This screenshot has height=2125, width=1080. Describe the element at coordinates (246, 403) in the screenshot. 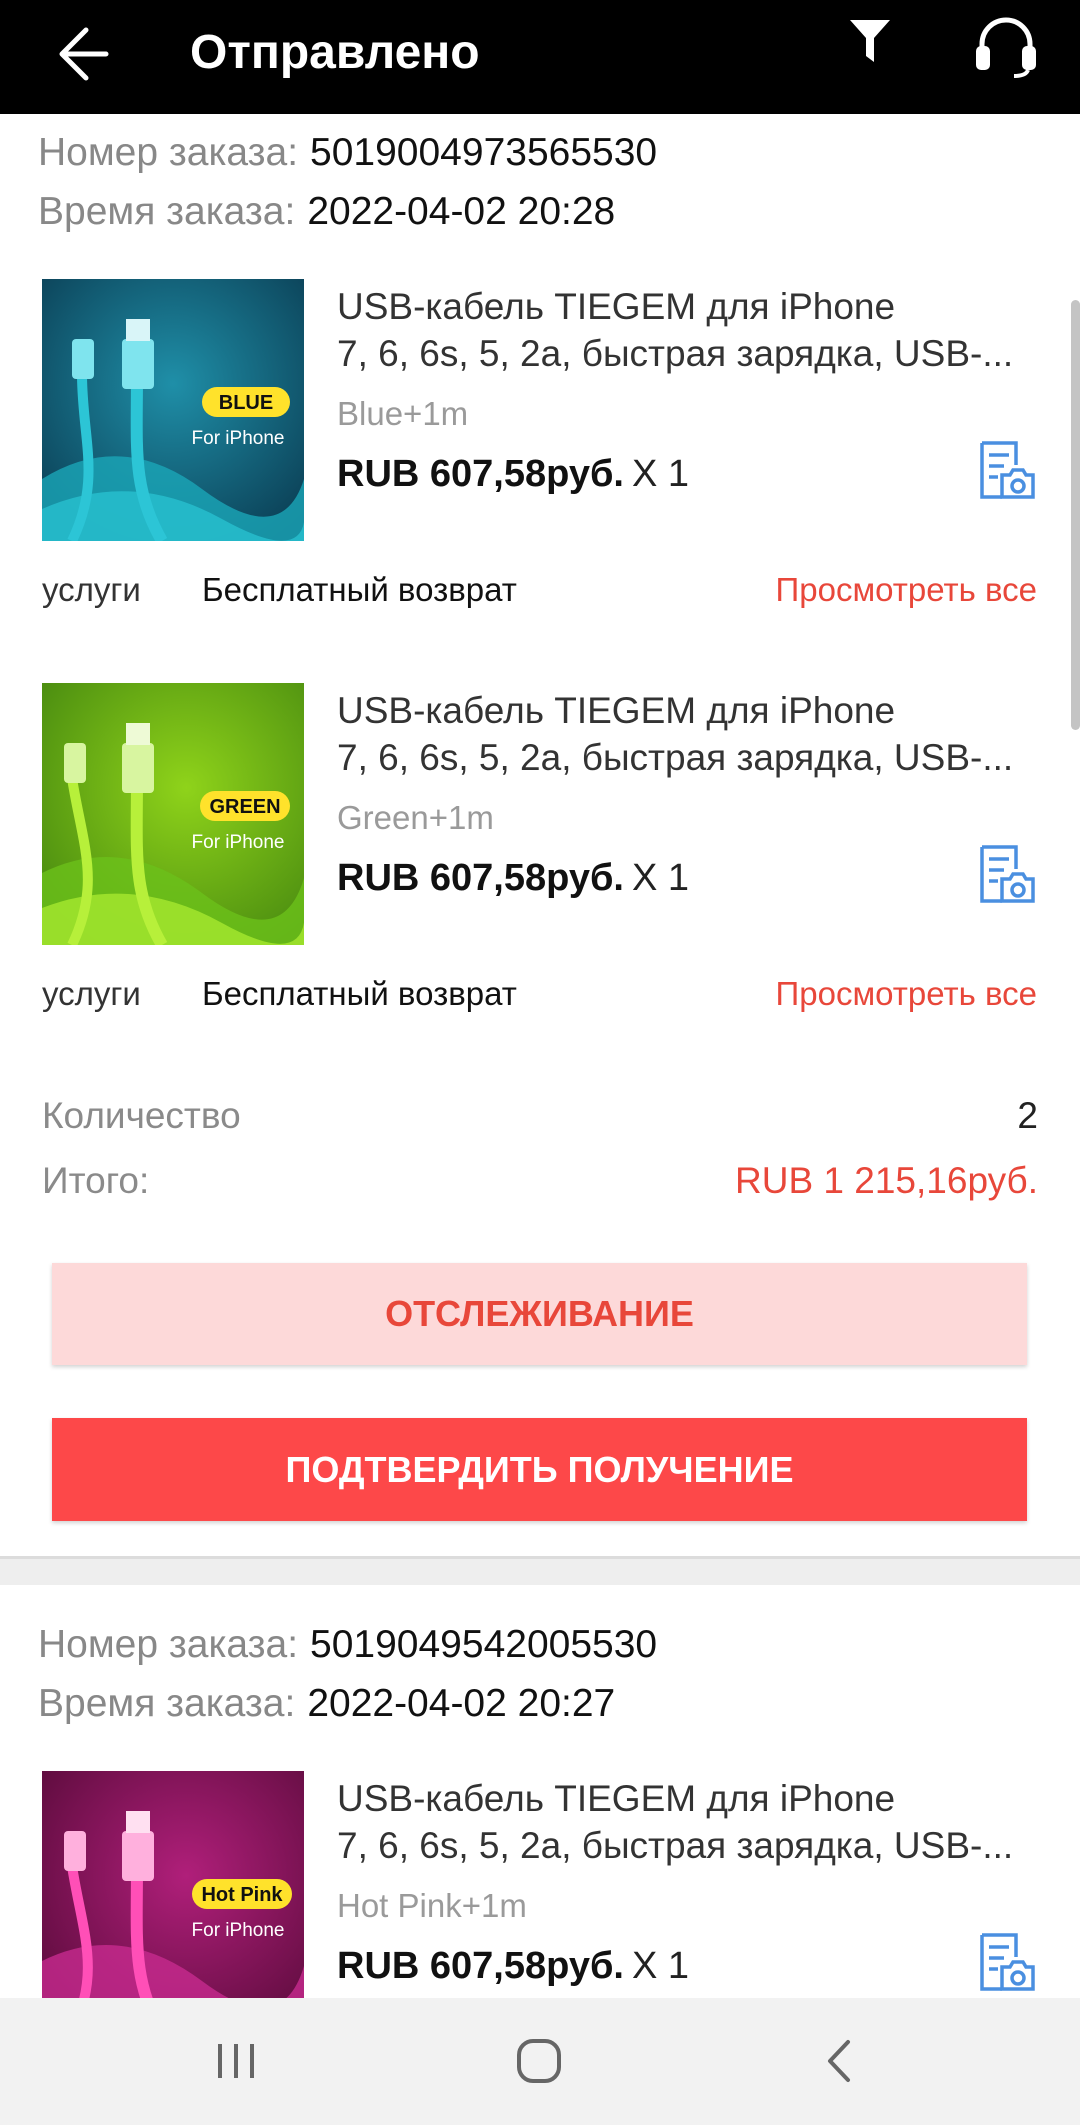

I see `badge-text: BLUE` at that location.